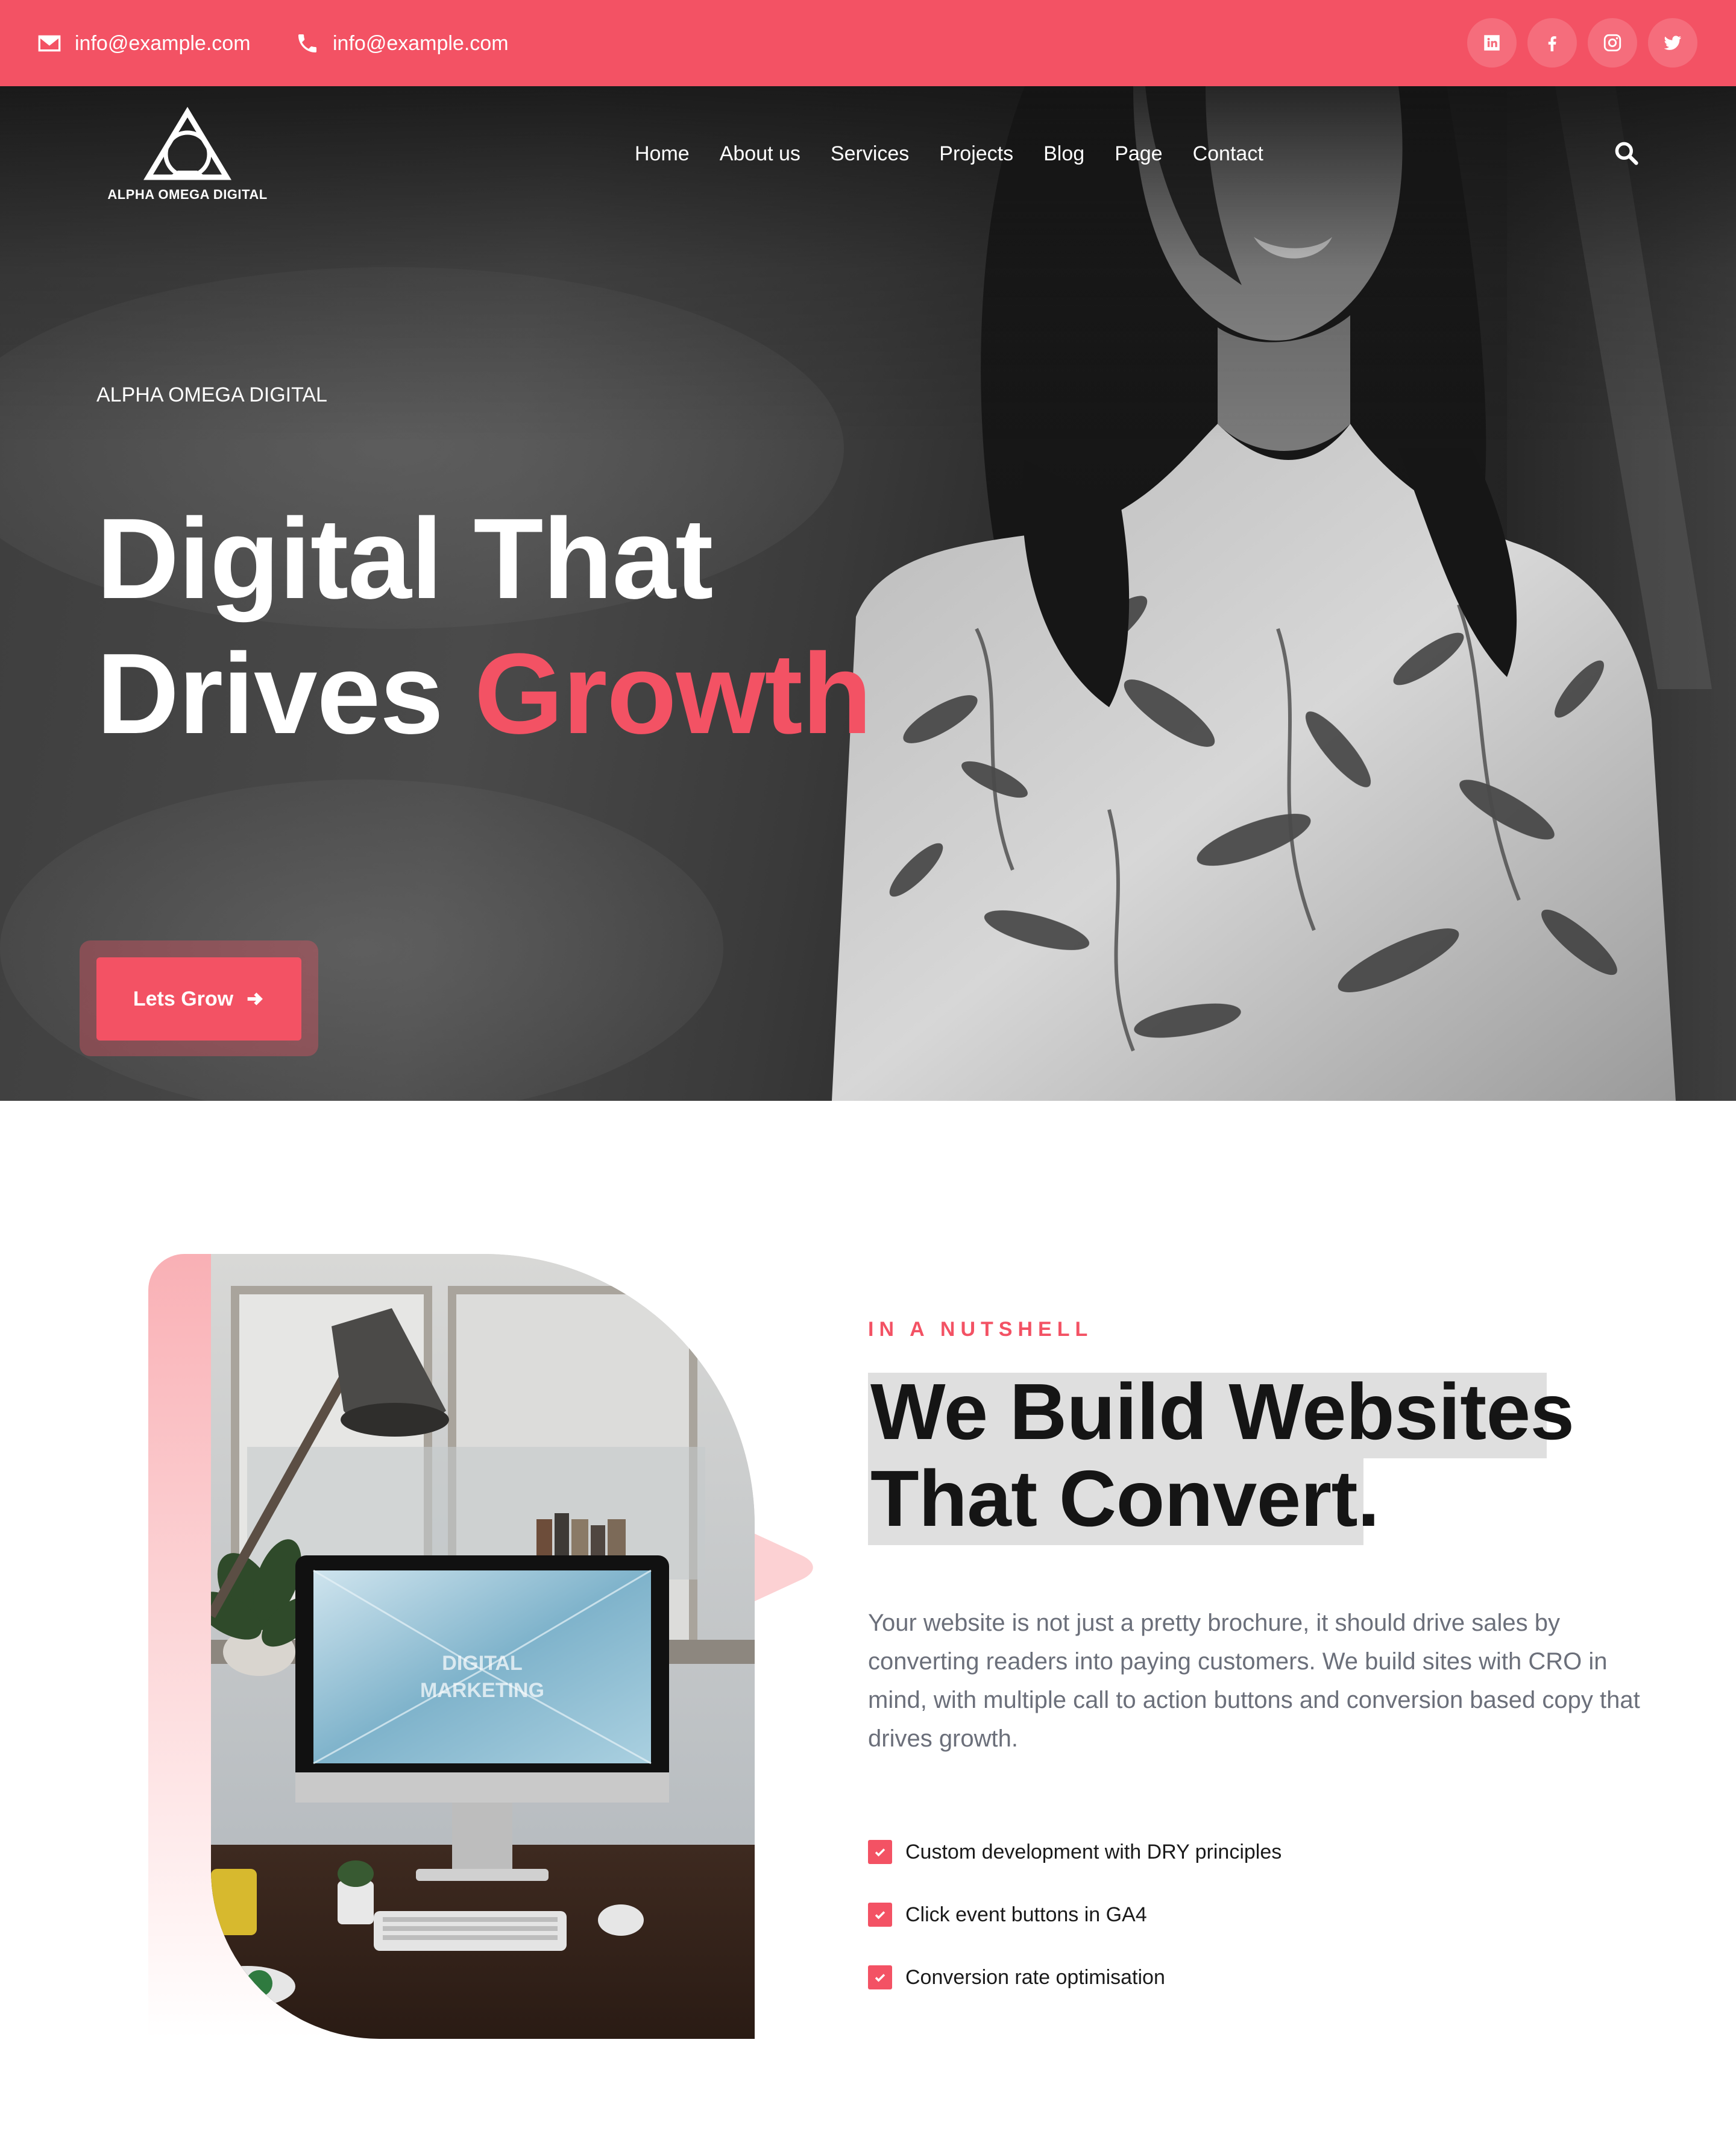 Image resolution: width=1736 pixels, height=2151 pixels. I want to click on nav-item-home: Home, so click(662, 154).